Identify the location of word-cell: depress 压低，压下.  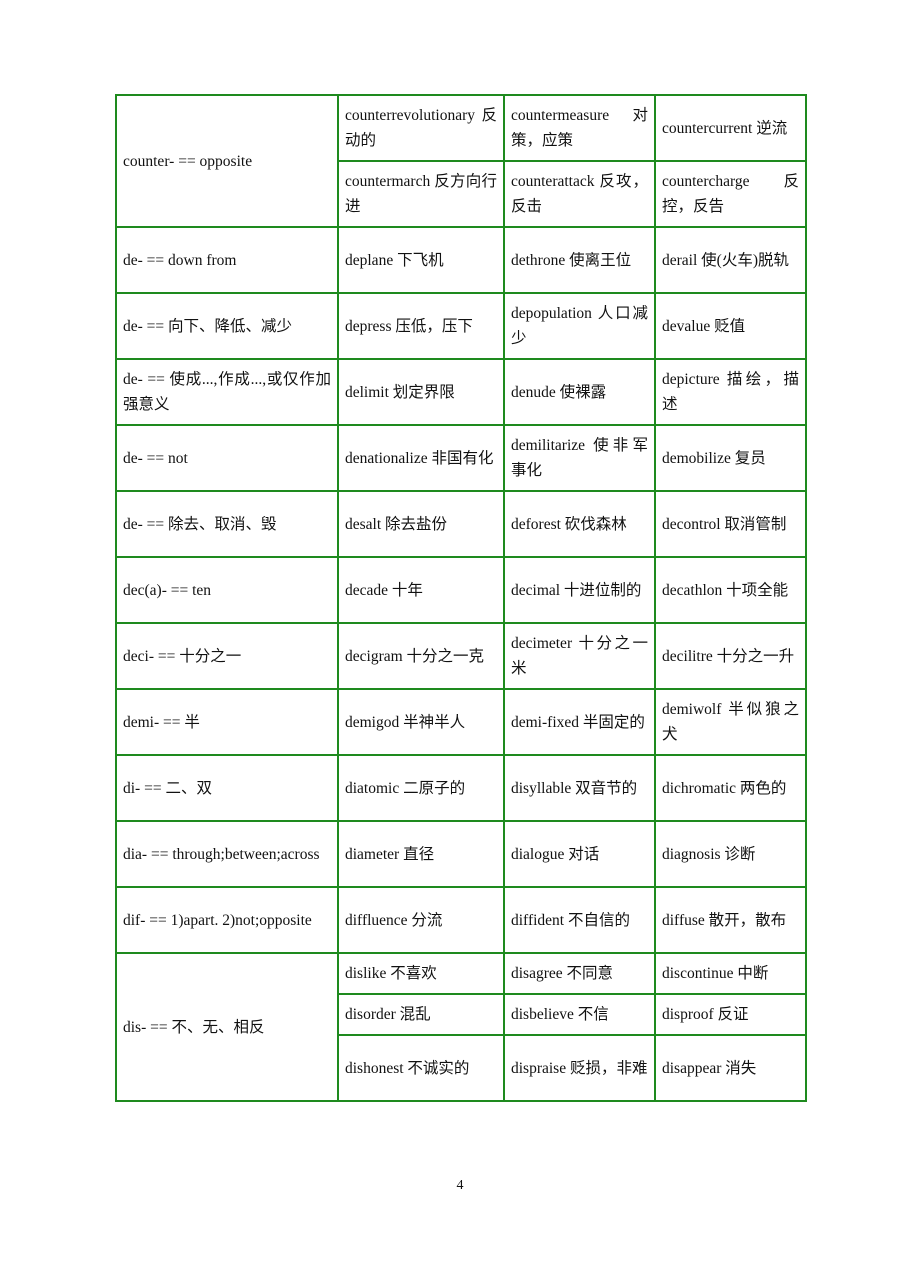
(421, 326).